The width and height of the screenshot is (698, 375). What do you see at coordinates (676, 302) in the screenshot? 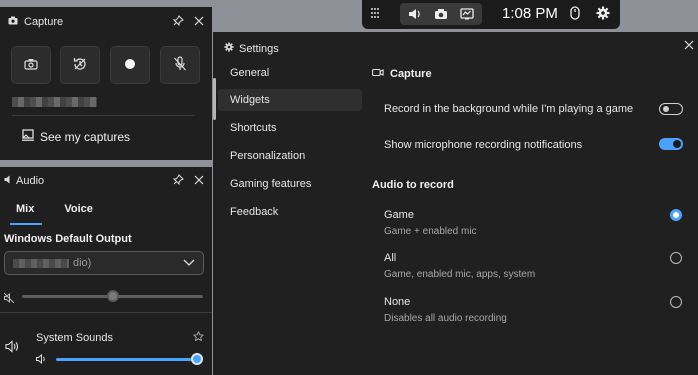
I see `audio-choice-none-radio` at bounding box center [676, 302].